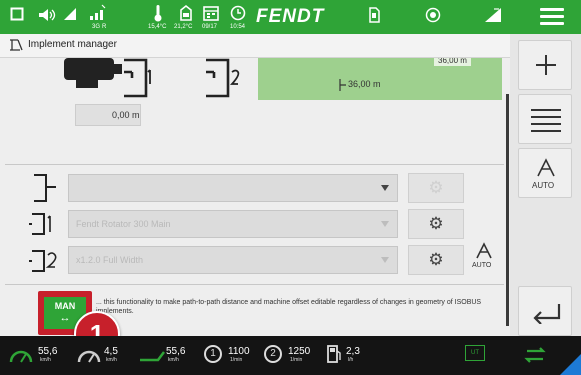 The height and width of the screenshot is (375, 581). What do you see at coordinates (43, 261) in the screenshot?
I see `section-2-icon` at bounding box center [43, 261].